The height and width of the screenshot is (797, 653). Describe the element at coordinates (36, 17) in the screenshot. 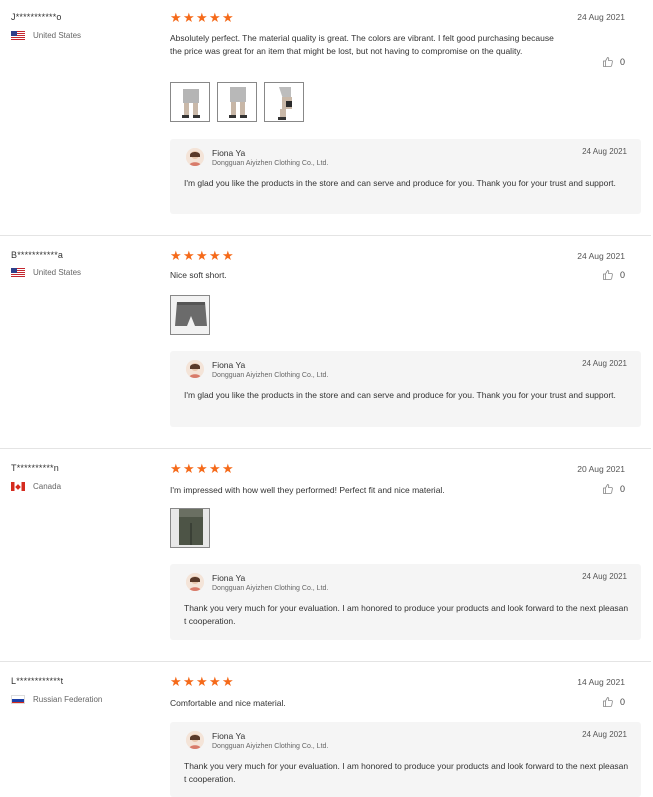

I see `reviewer-name: J***********o` at that location.